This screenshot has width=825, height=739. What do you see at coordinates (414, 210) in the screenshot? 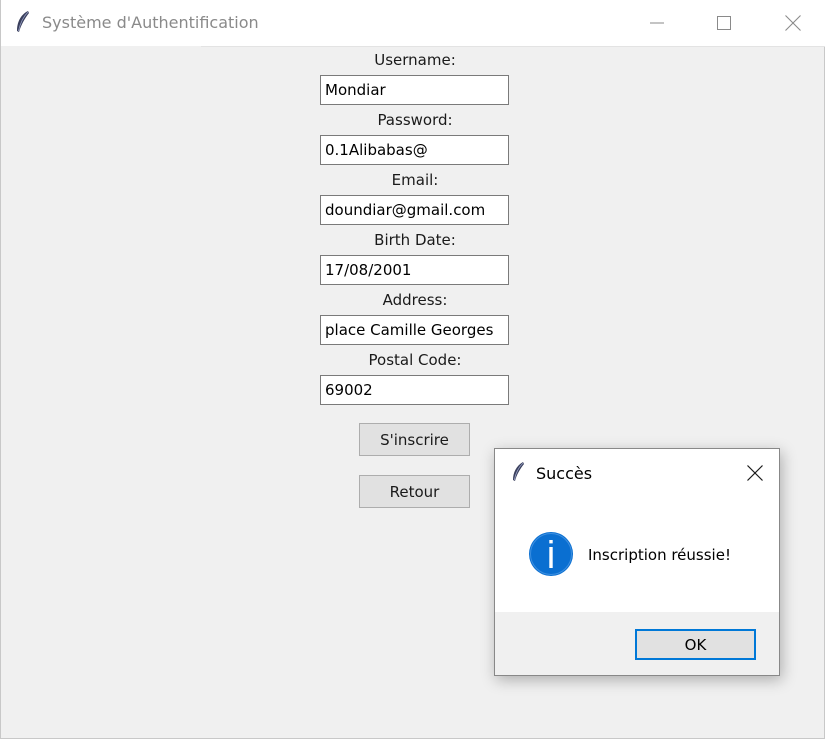
I see `email-input: doundiar@gmail.com` at bounding box center [414, 210].